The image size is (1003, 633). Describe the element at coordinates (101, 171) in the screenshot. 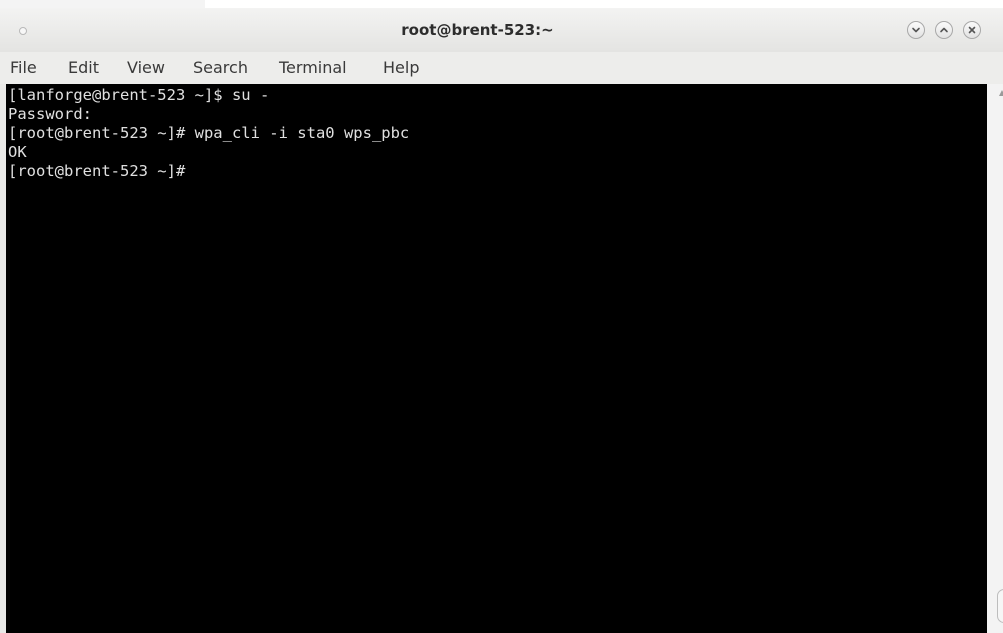

I see `terminal-prompt-line: [root@brent-523 ~]#` at that location.